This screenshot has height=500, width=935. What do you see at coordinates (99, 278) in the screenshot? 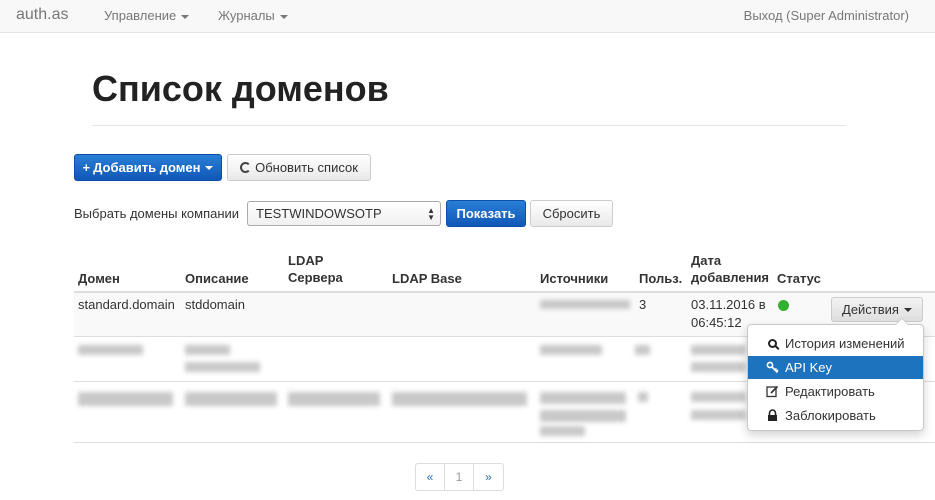
I see `header-domain: Домен` at bounding box center [99, 278].